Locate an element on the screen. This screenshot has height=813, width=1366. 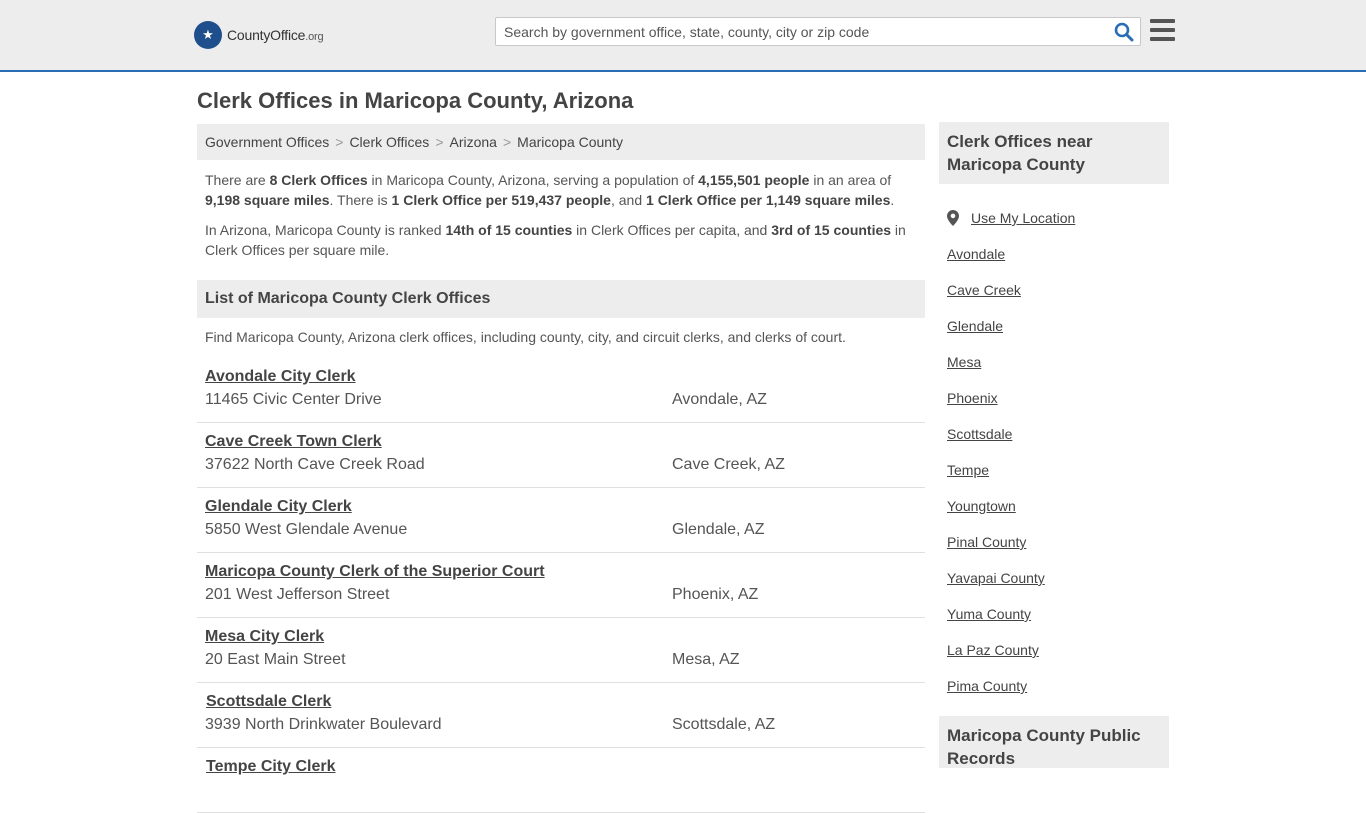
summary-text-run: In Arizona, Maricopa County is ranked is located at coordinates (325, 230).